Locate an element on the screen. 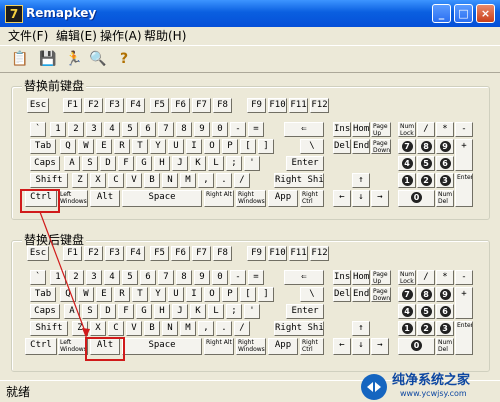 The width and height of the screenshot is (500, 402). watermark-title: 纯净系统之家 is located at coordinates (431, 380).